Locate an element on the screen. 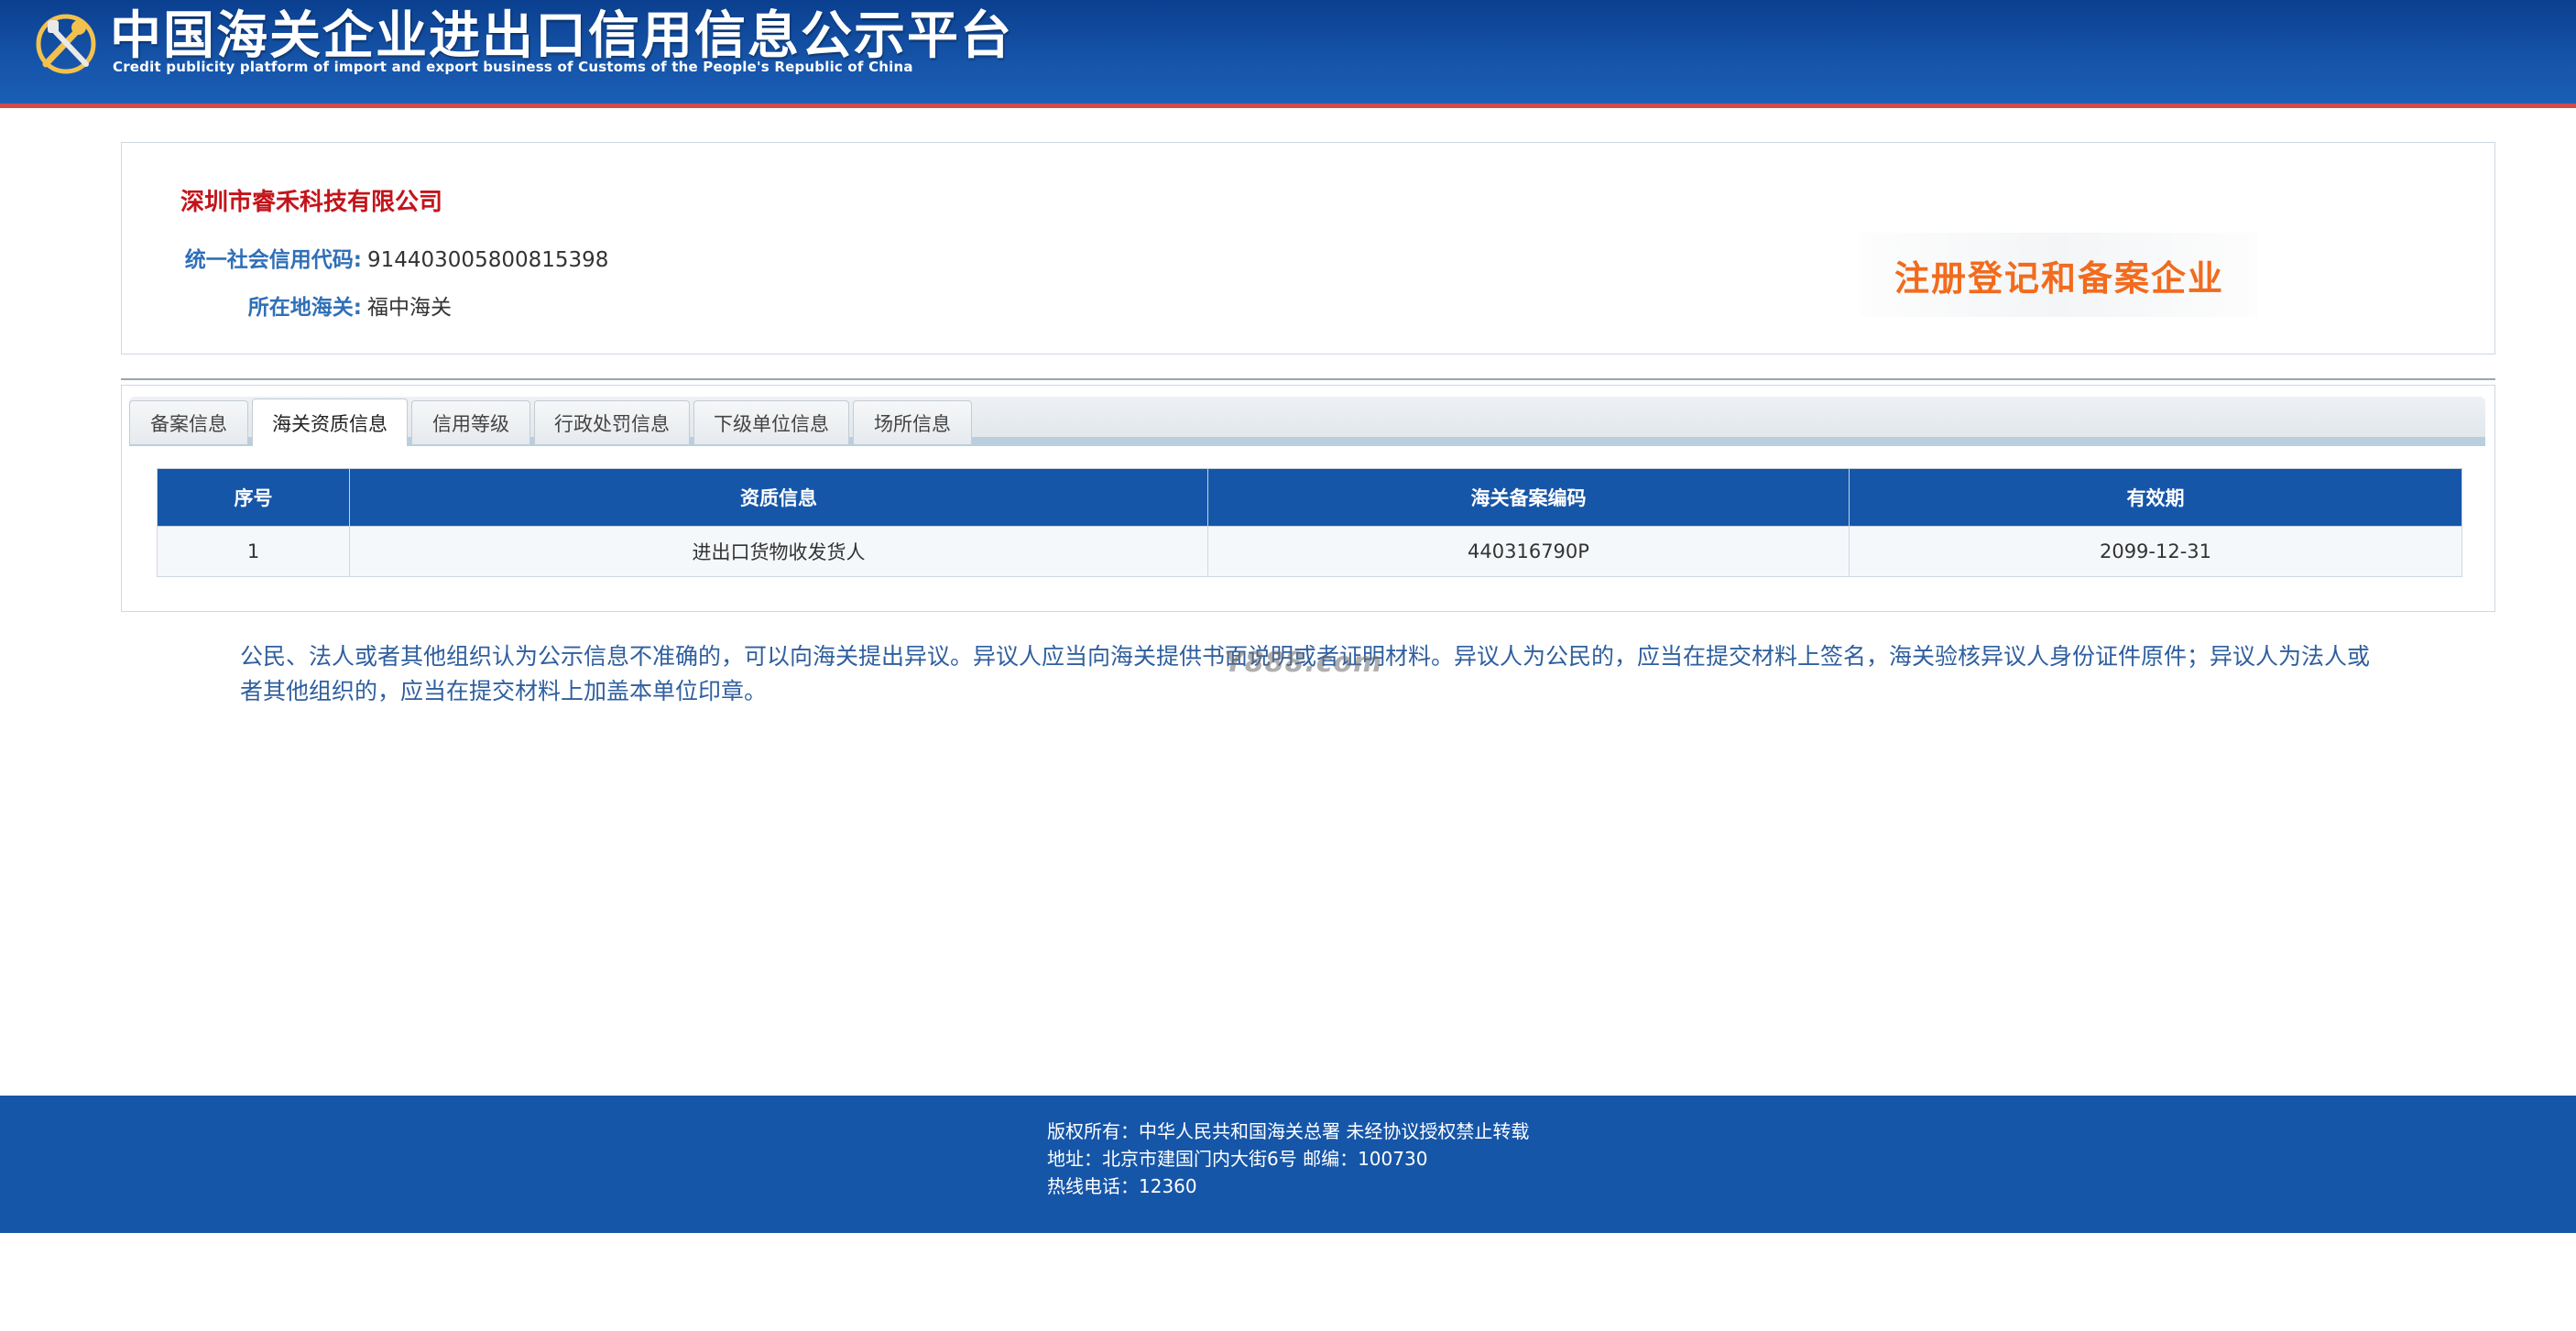  tab-subordinate-units: 下级单位信息 is located at coordinates (771, 422).